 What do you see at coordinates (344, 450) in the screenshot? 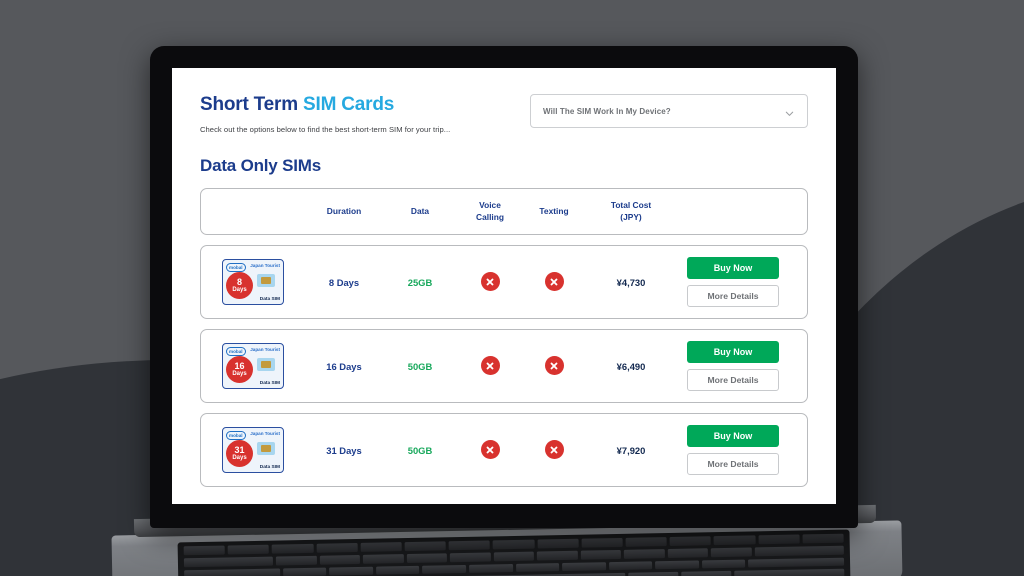
I see `cell-duration: 31 Days` at bounding box center [344, 450].